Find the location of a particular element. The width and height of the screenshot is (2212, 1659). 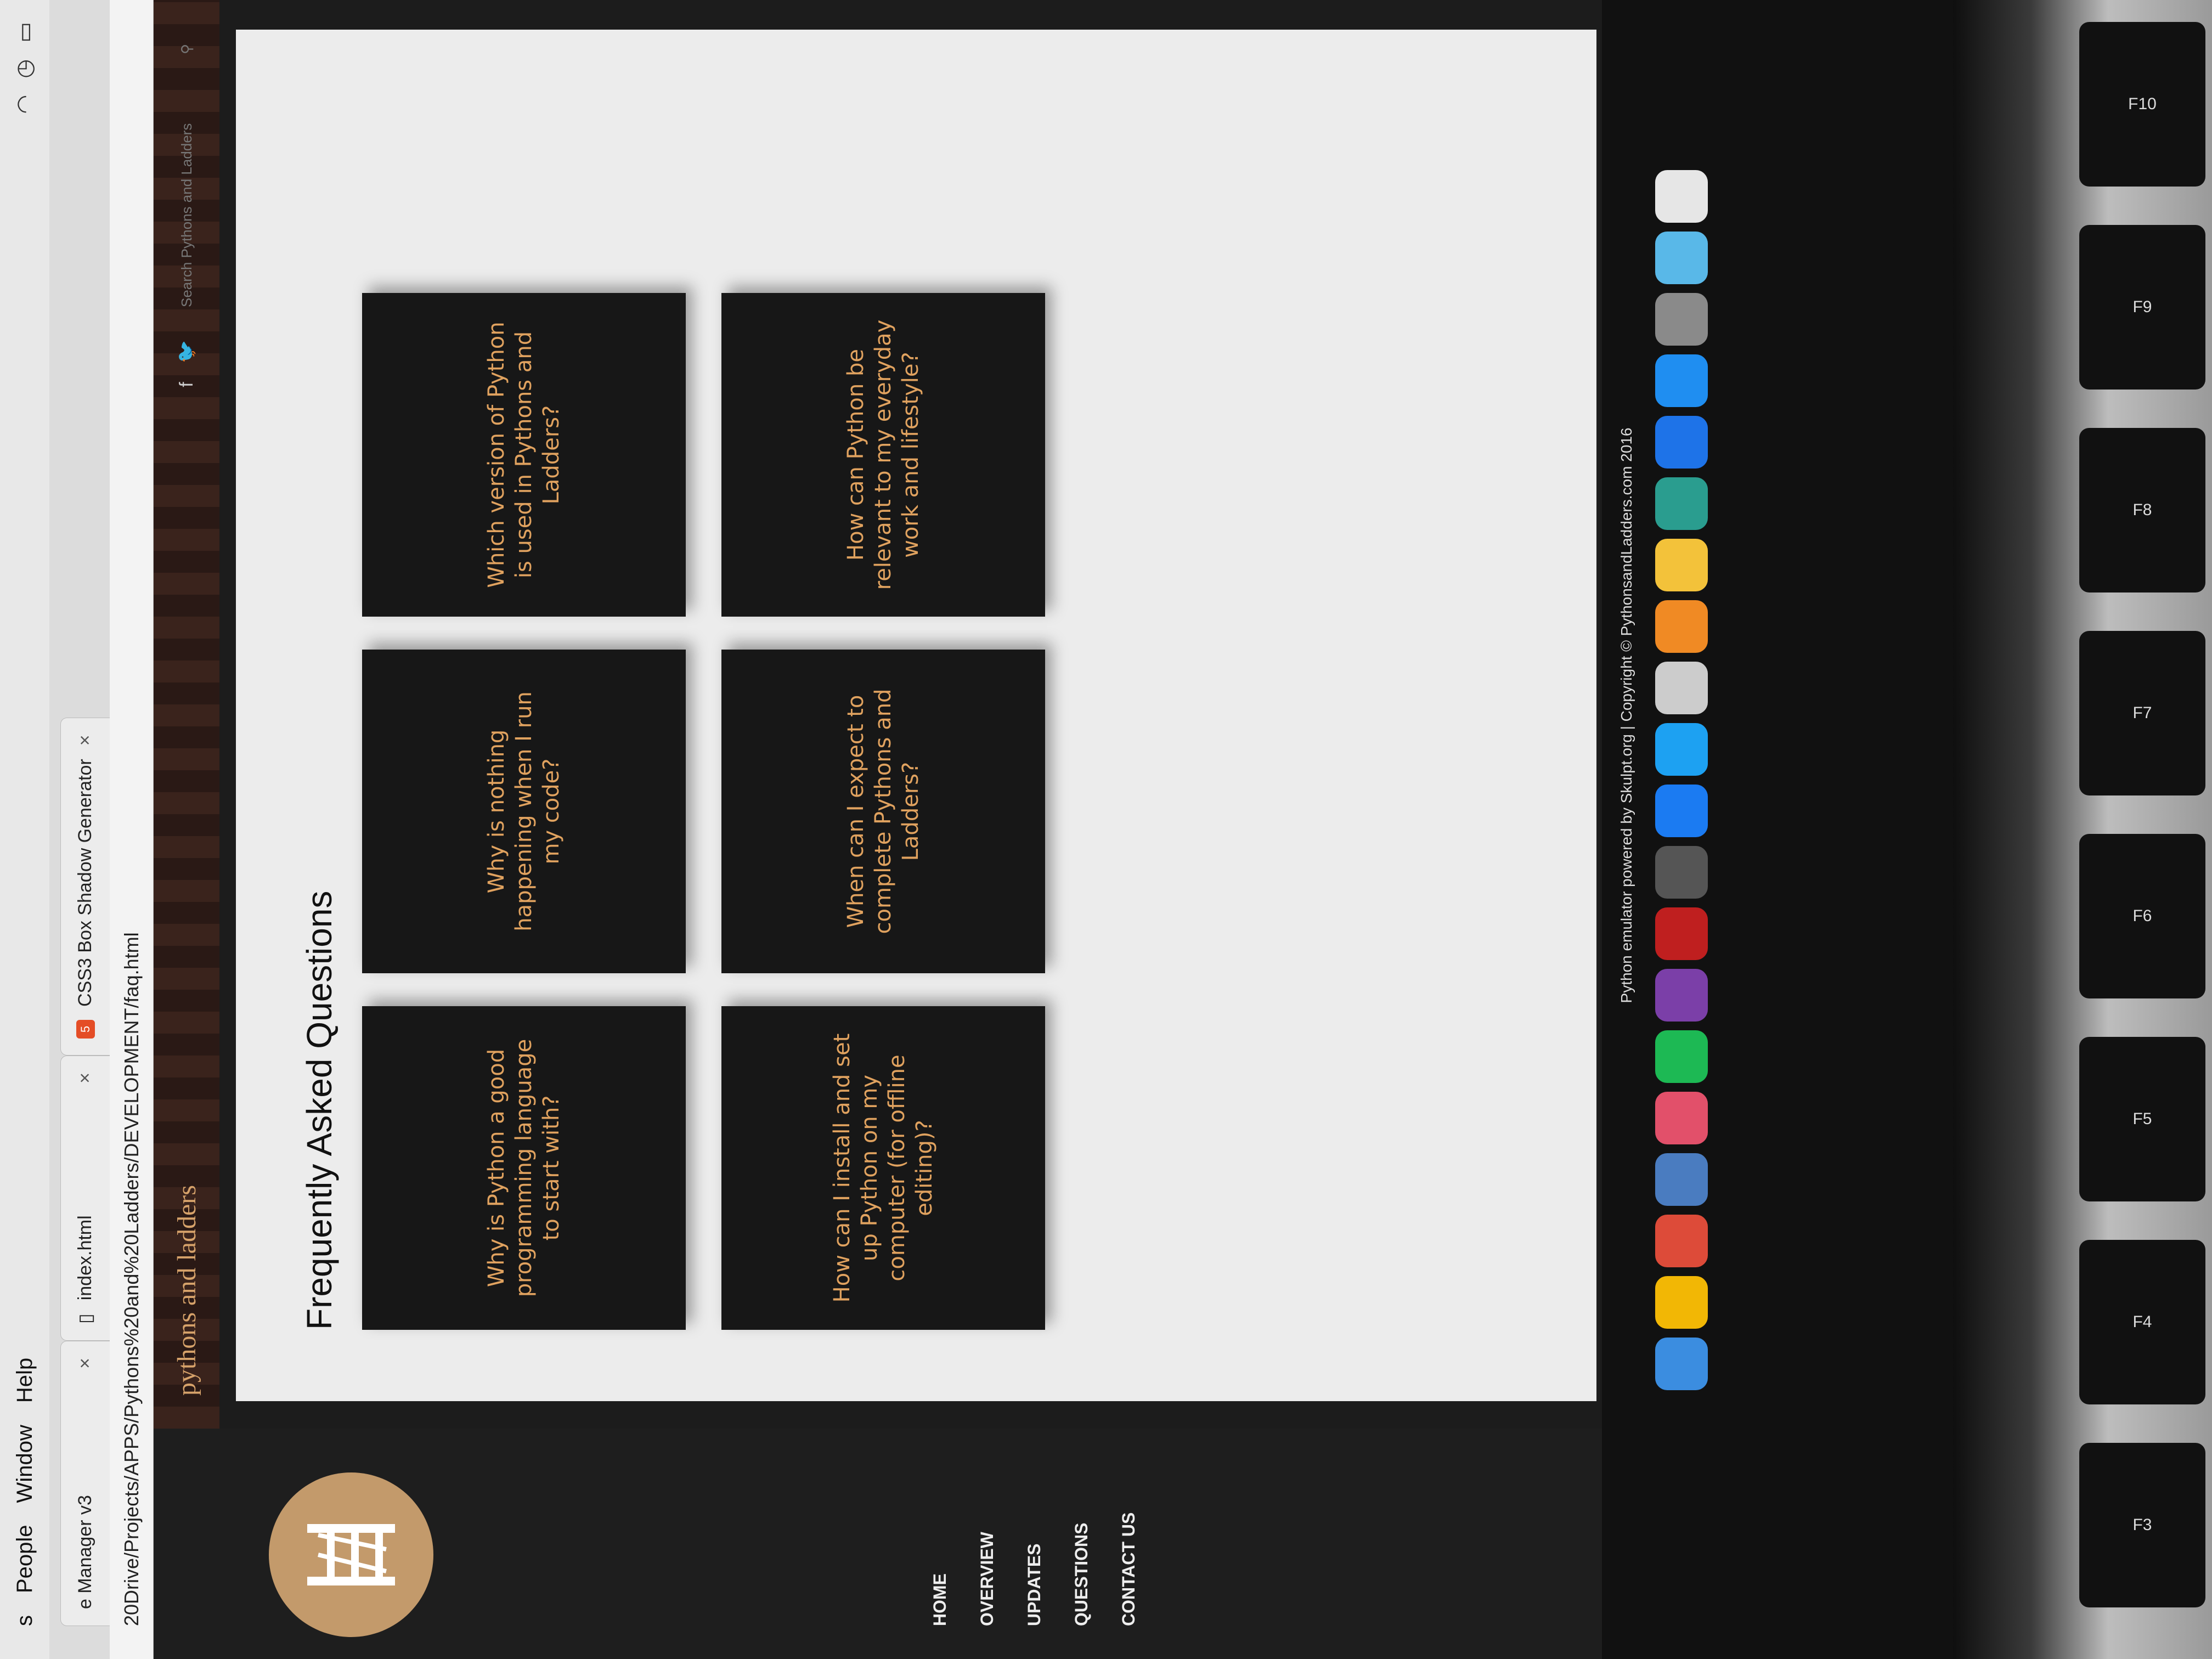

key-label: F8 is located at coordinates (2142, 510).